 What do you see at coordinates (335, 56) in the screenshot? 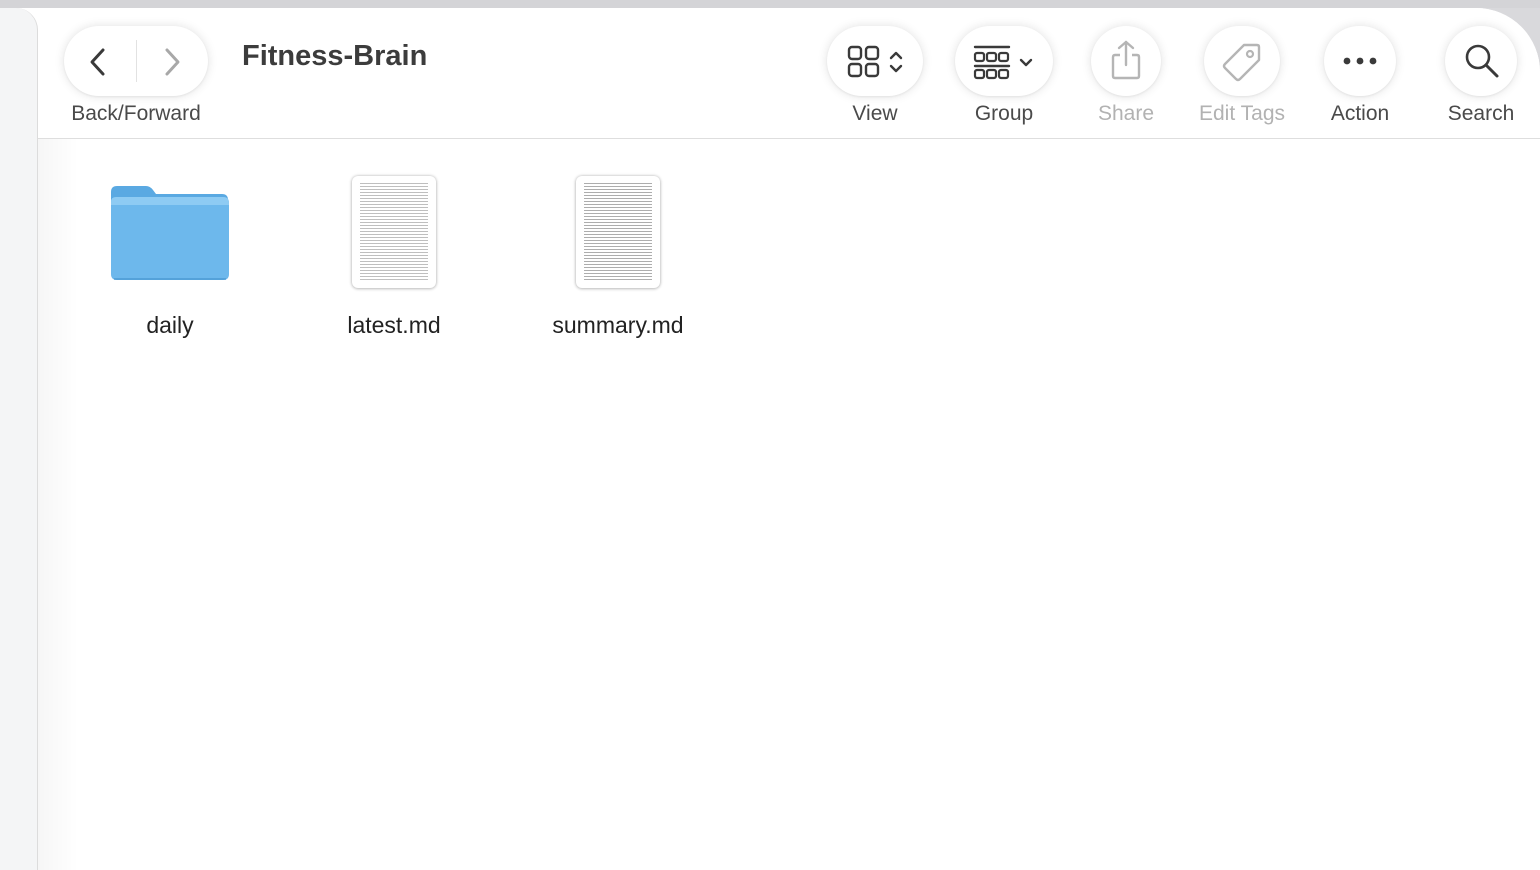
I see `window-title: Fitness-Brain` at bounding box center [335, 56].